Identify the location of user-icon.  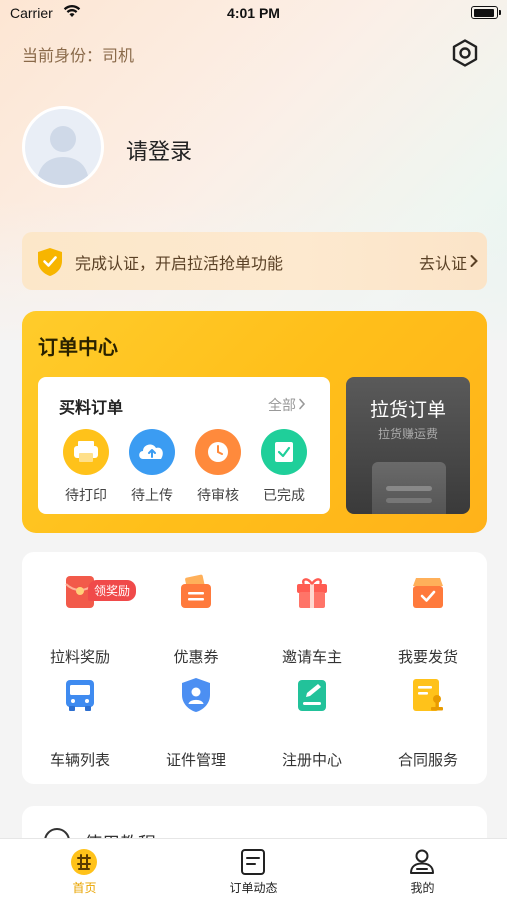
(422, 861).